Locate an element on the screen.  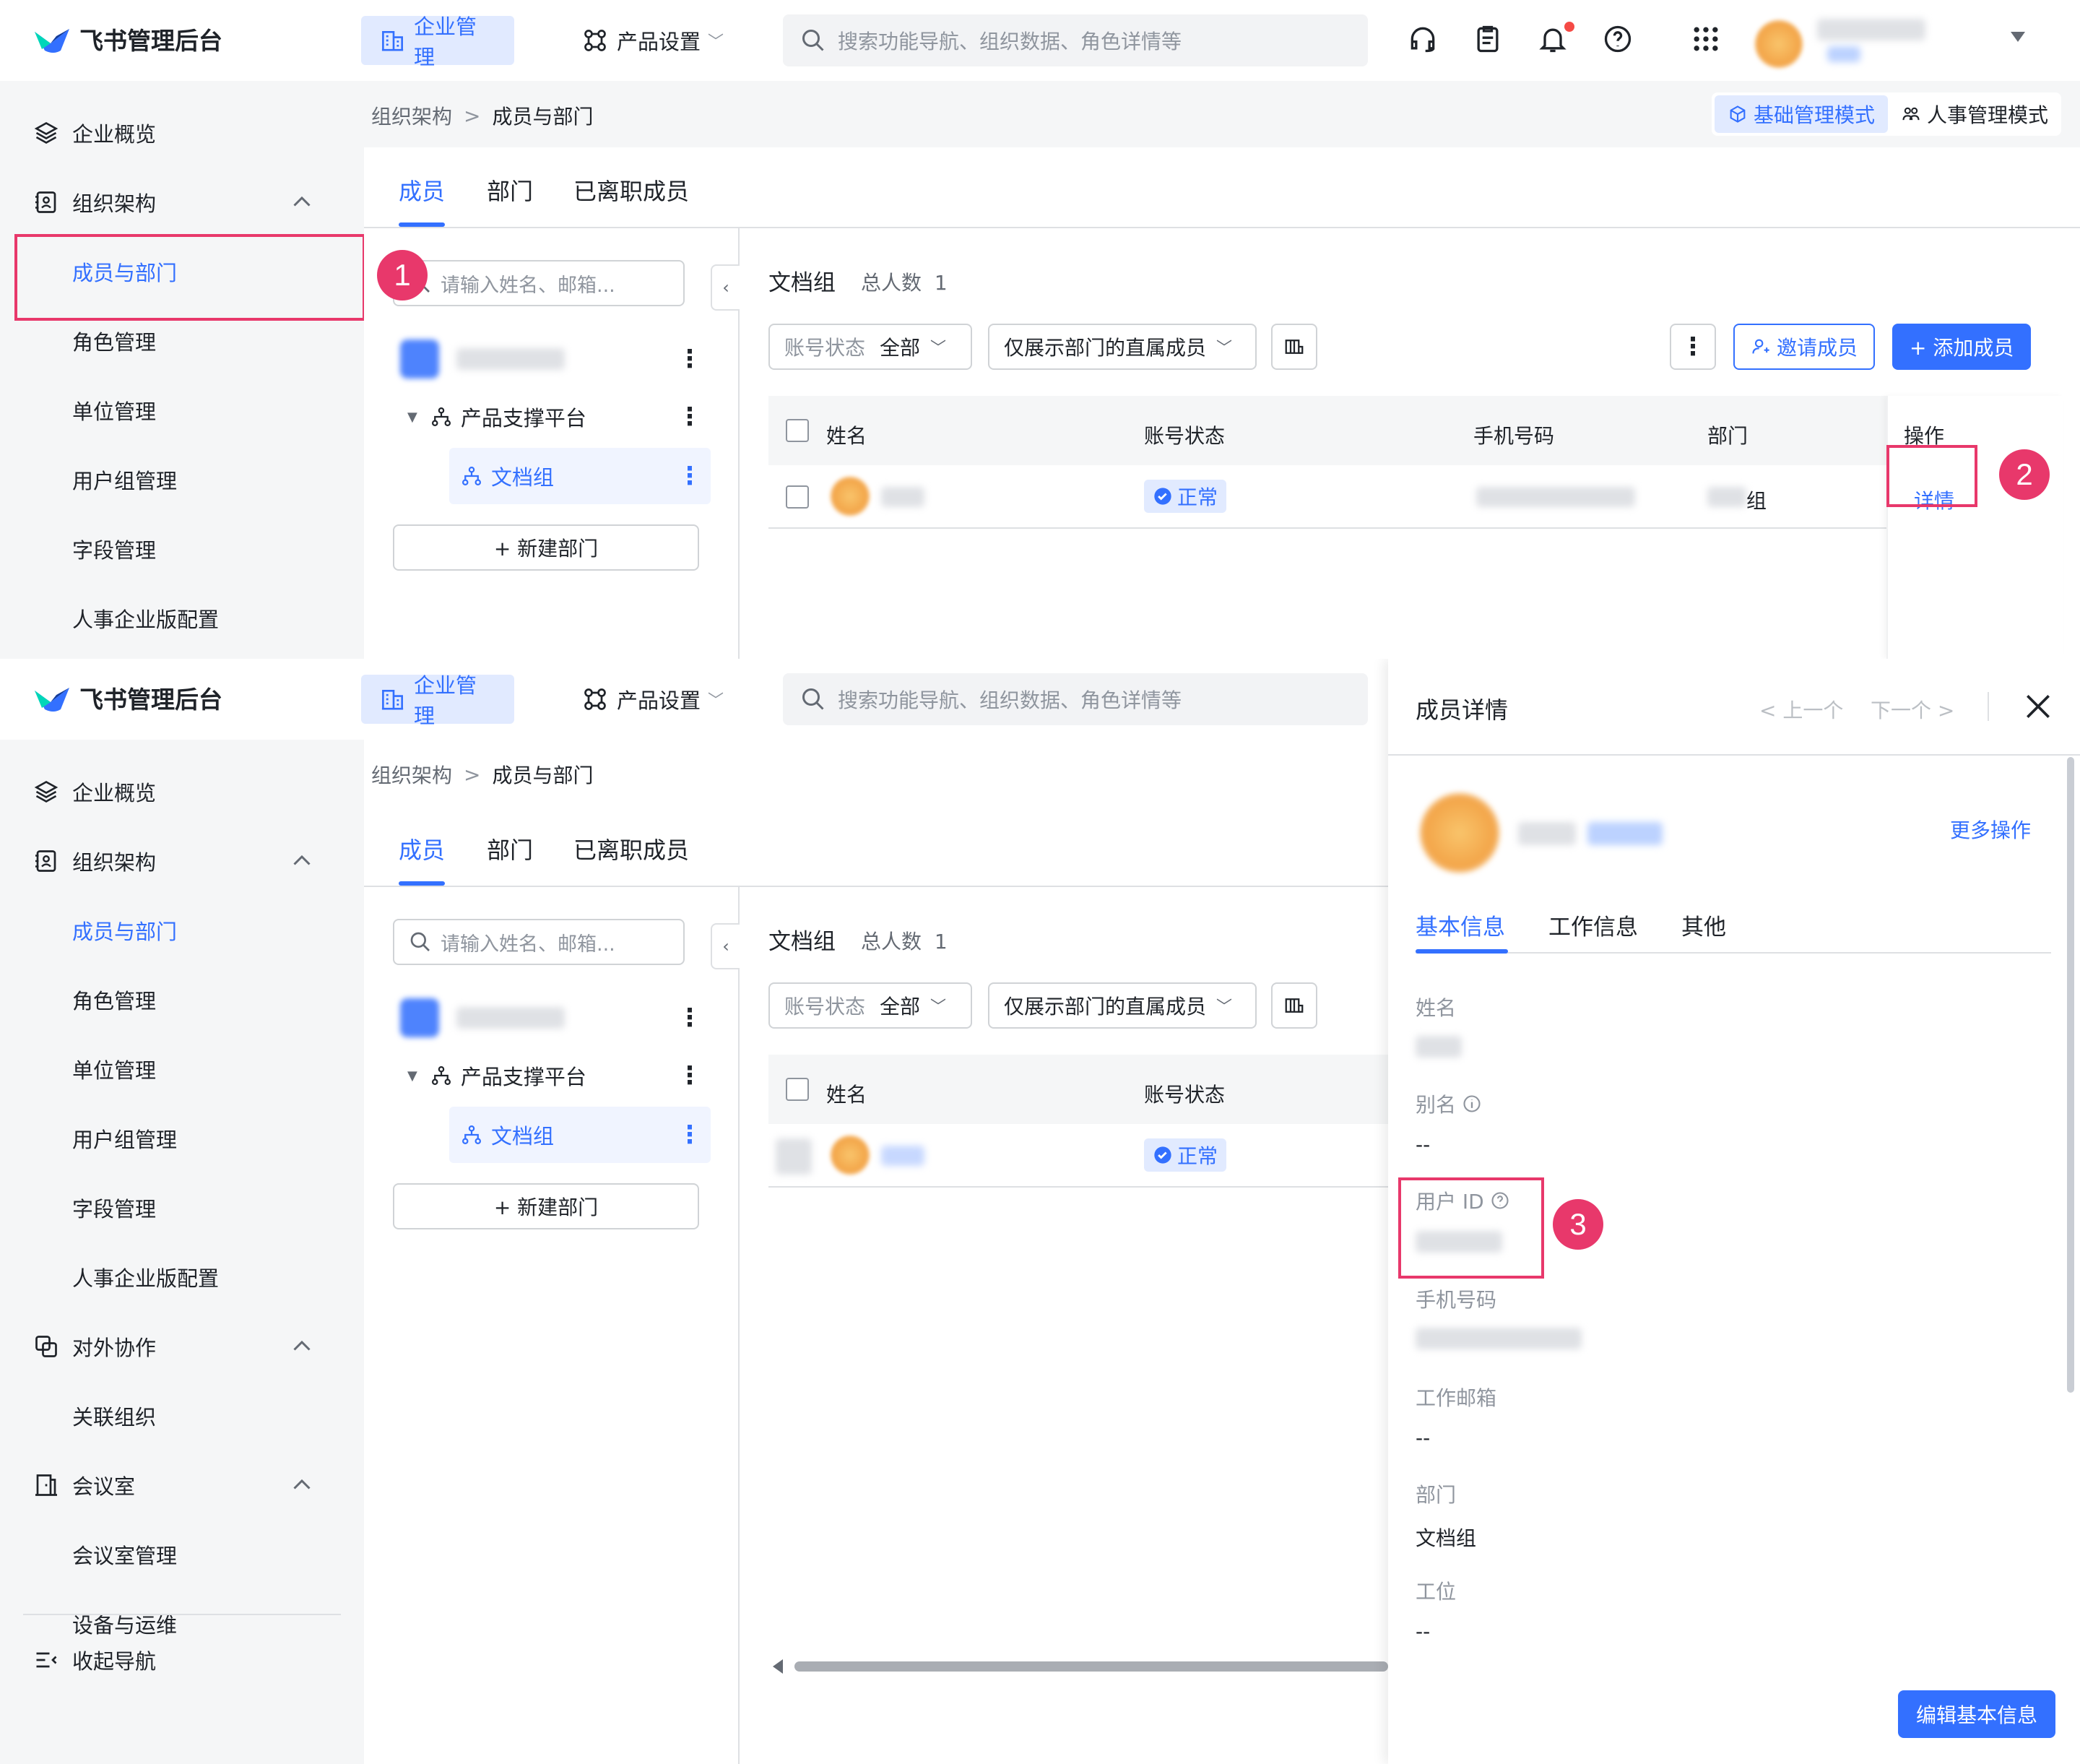
collapse-nav-button: 收起导航 is located at coordinates (182, 1660).